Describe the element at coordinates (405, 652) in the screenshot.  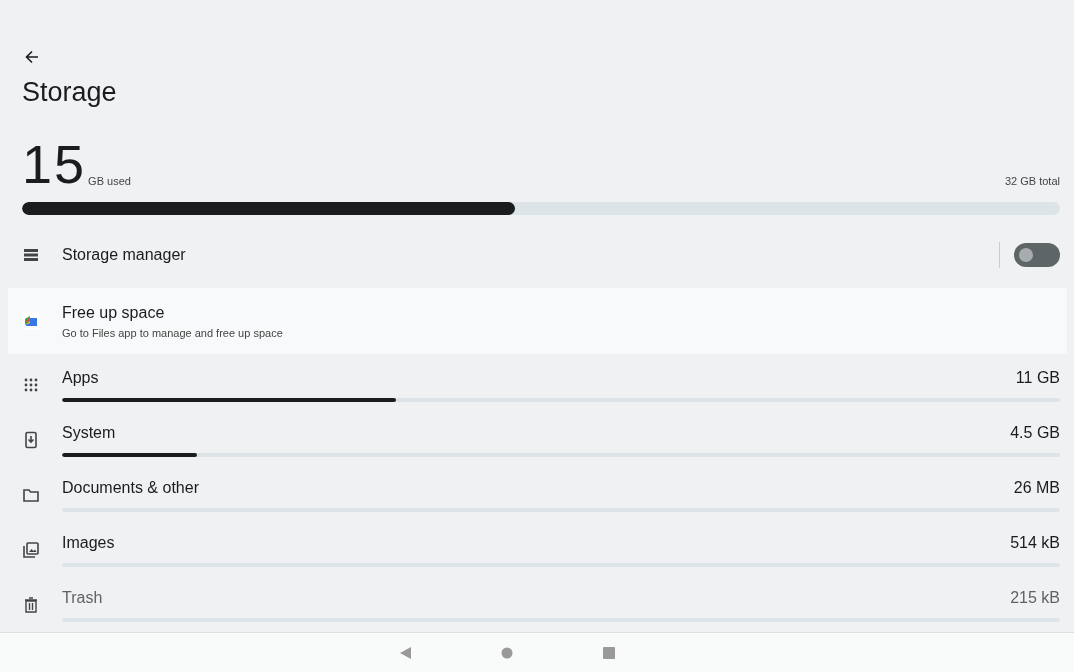
I see `back-nav-button` at that location.